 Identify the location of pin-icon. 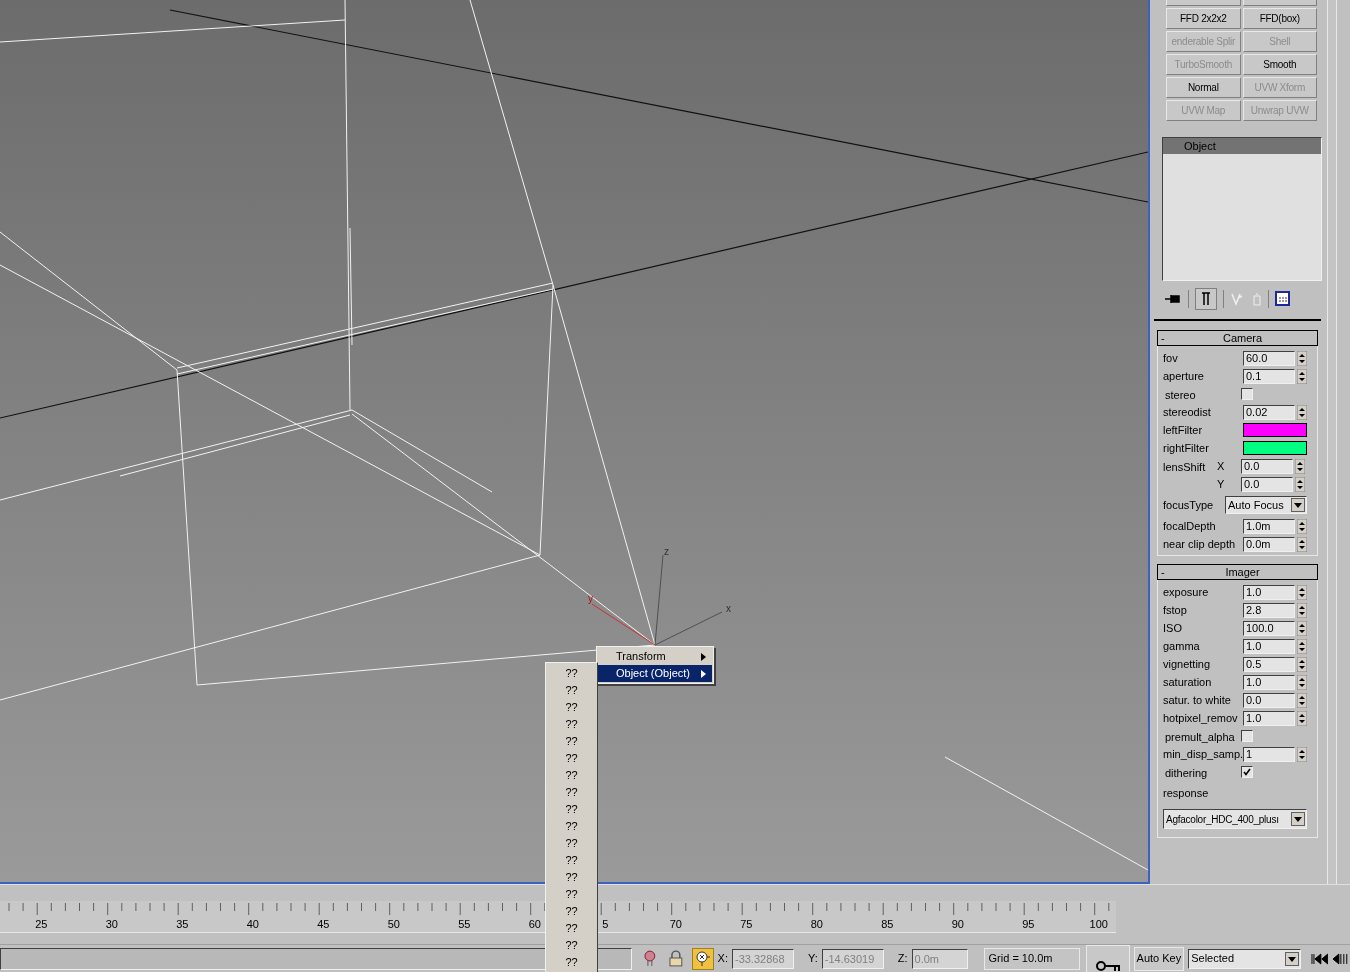
(1173, 299).